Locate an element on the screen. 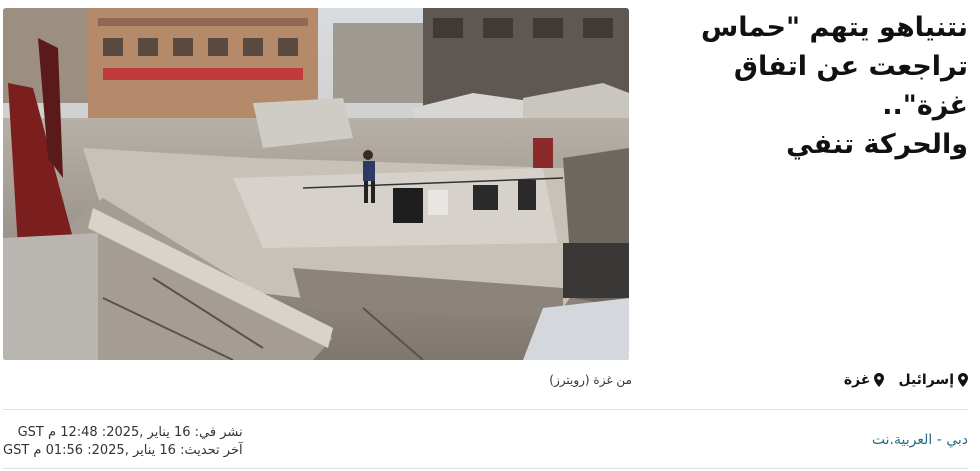 The image size is (980, 471). headline-line: نتنياهو يتهم "حماس is located at coordinates (834, 27).